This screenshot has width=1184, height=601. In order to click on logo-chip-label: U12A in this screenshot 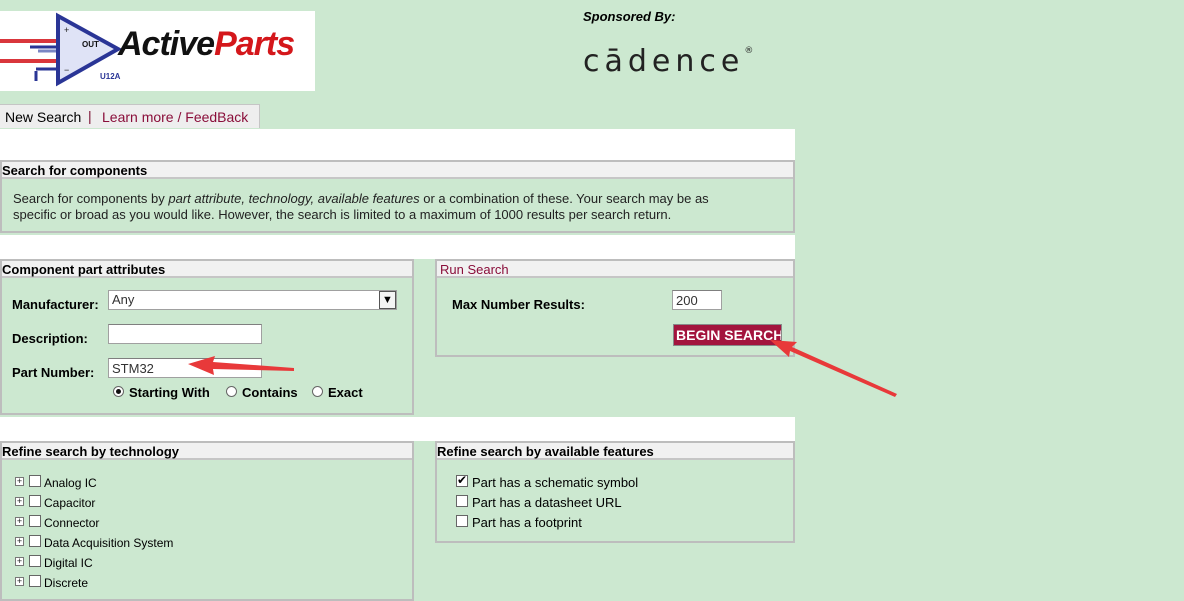, I will do `click(110, 76)`.